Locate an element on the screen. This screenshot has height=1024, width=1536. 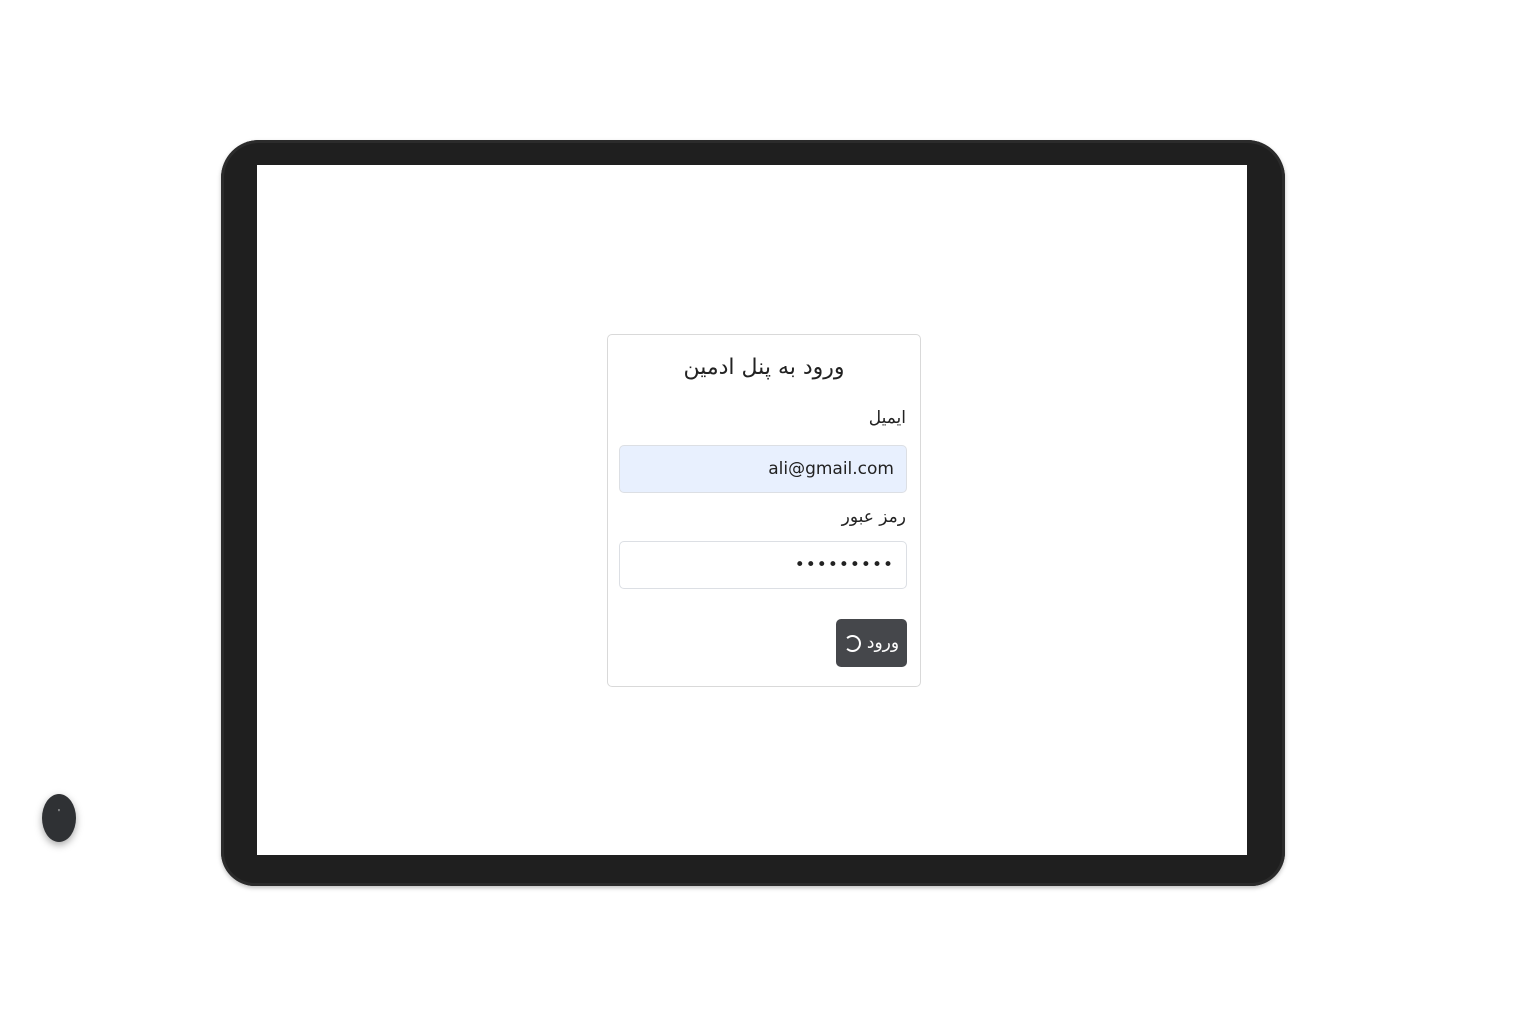
password-label: رمز عبور is located at coordinates (873, 517).